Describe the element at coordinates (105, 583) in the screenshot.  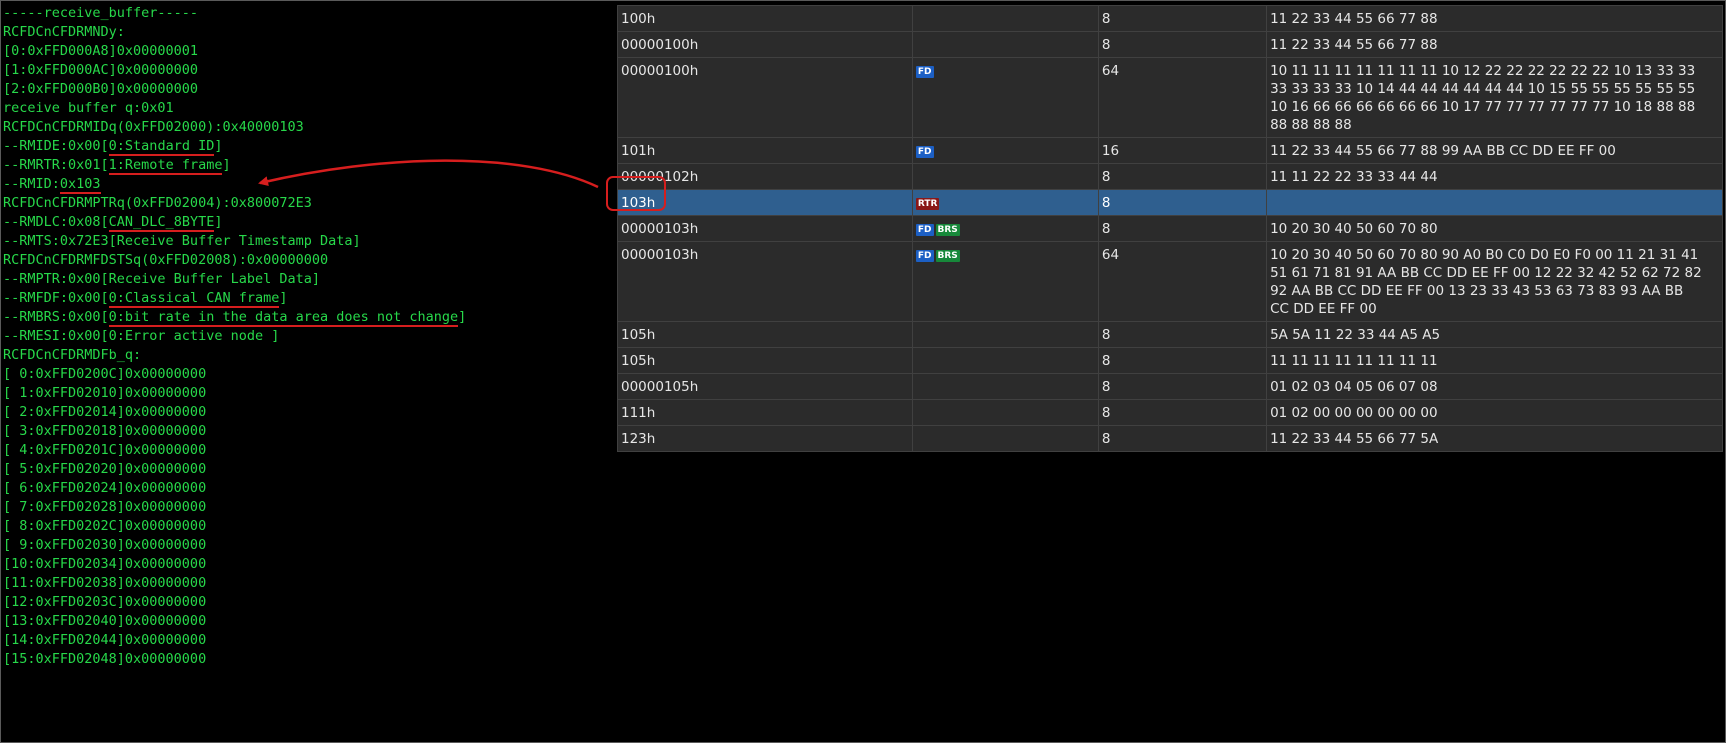
I see `terminal-text: [11:0xFFD02038]0x00000000` at that location.